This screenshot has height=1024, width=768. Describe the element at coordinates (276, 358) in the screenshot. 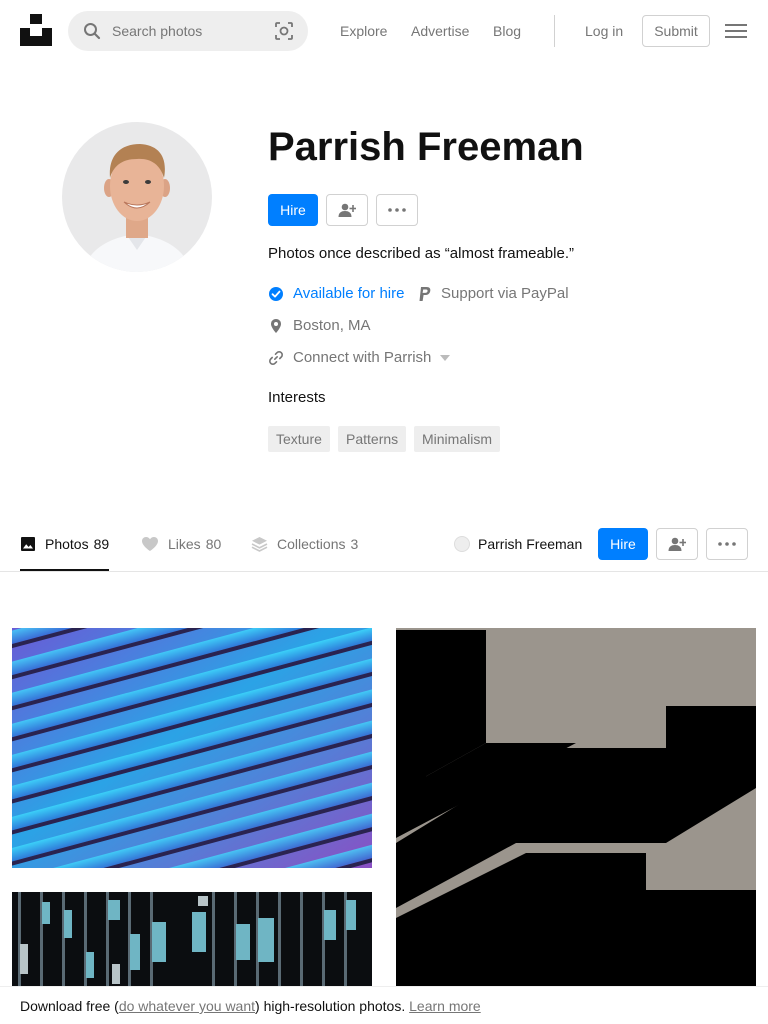

I see `link-icon` at that location.